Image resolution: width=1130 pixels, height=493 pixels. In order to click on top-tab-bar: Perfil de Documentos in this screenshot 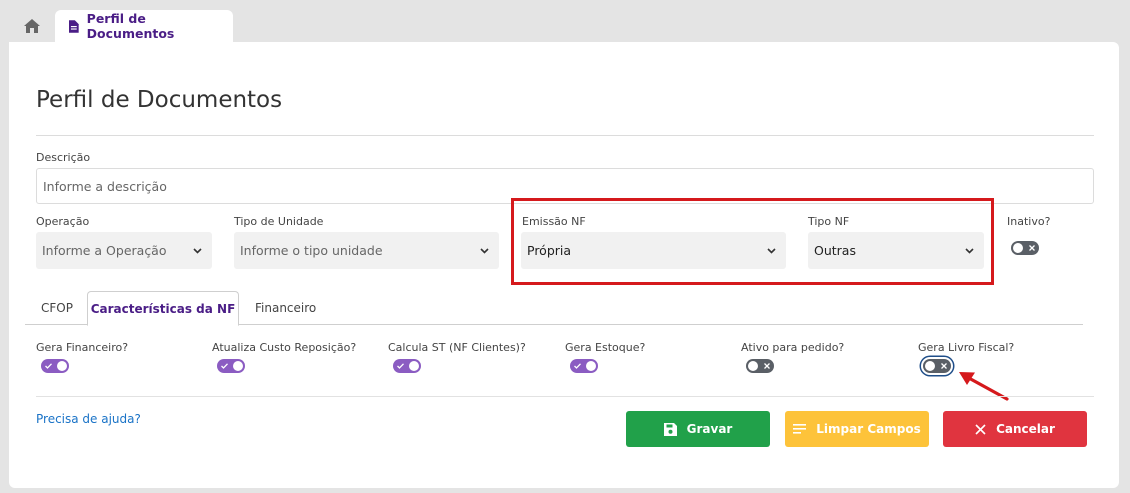, I will do `click(565, 21)`.